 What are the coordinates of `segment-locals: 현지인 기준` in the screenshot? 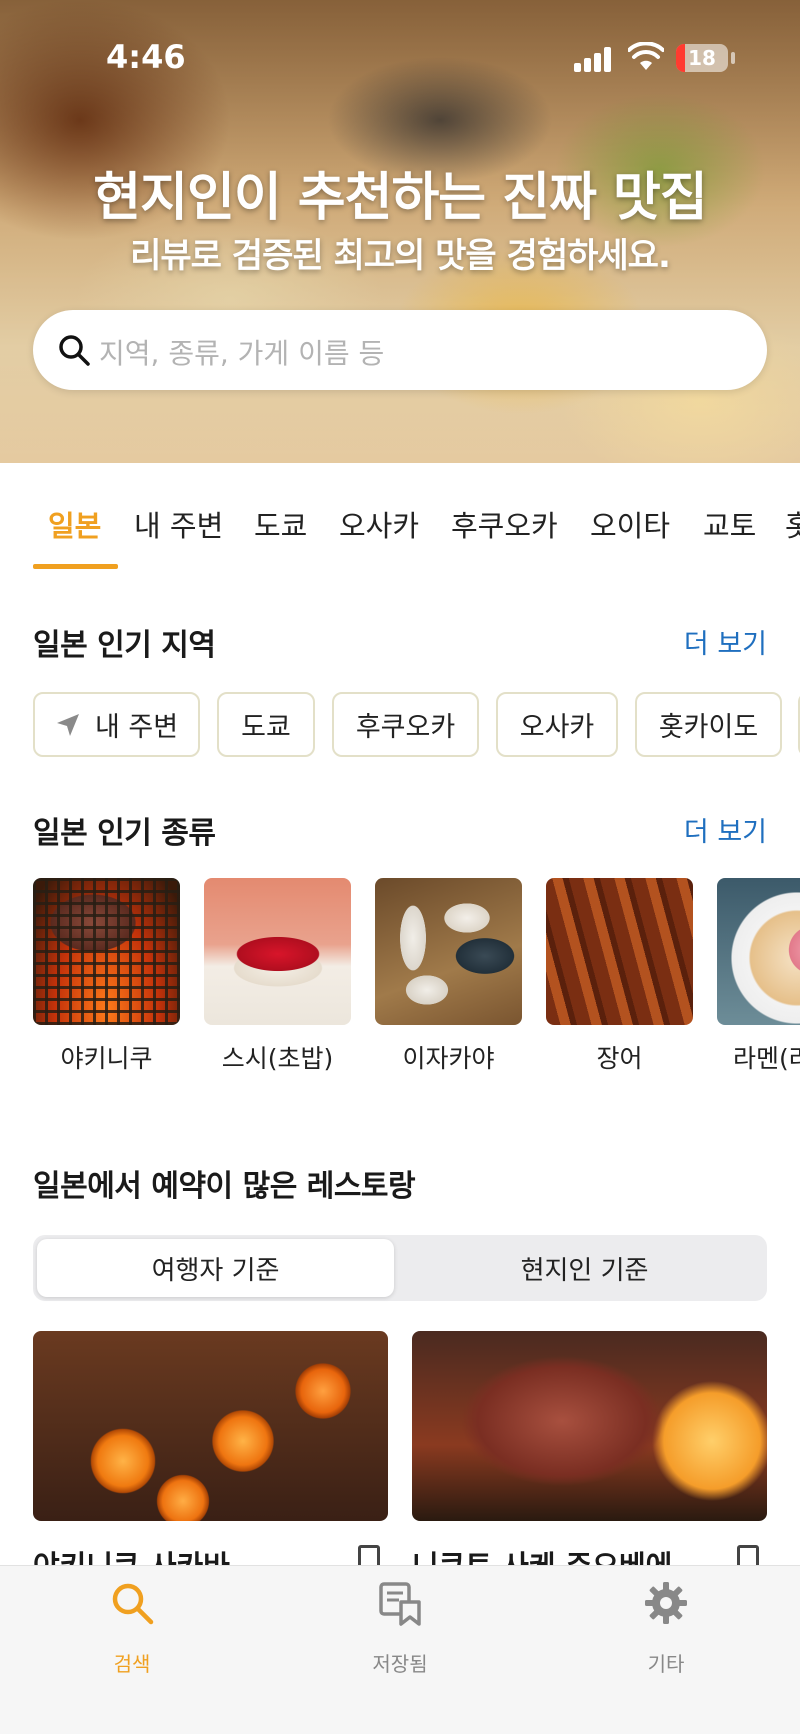 It's located at (584, 1268).